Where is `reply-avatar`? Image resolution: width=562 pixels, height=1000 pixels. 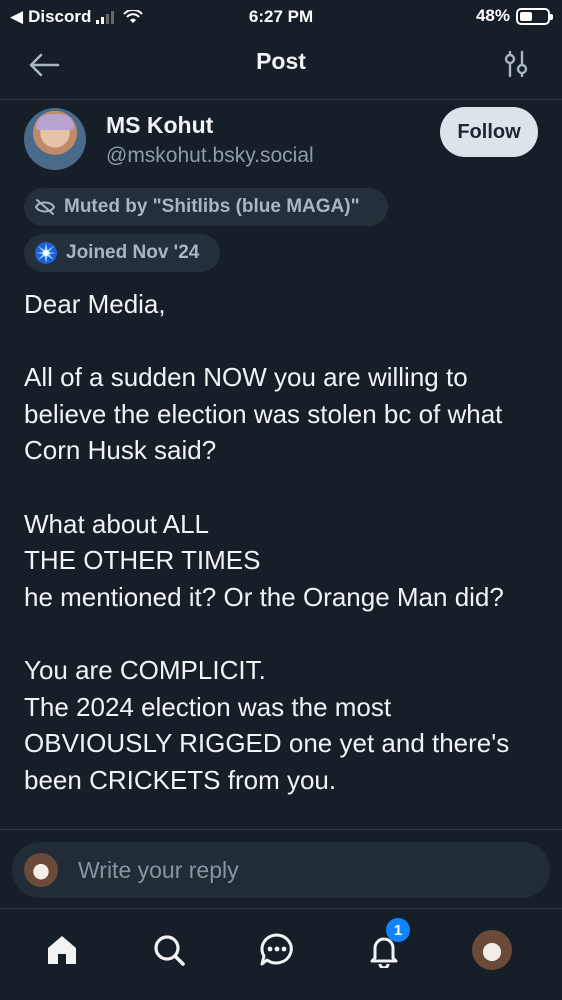 reply-avatar is located at coordinates (41, 870).